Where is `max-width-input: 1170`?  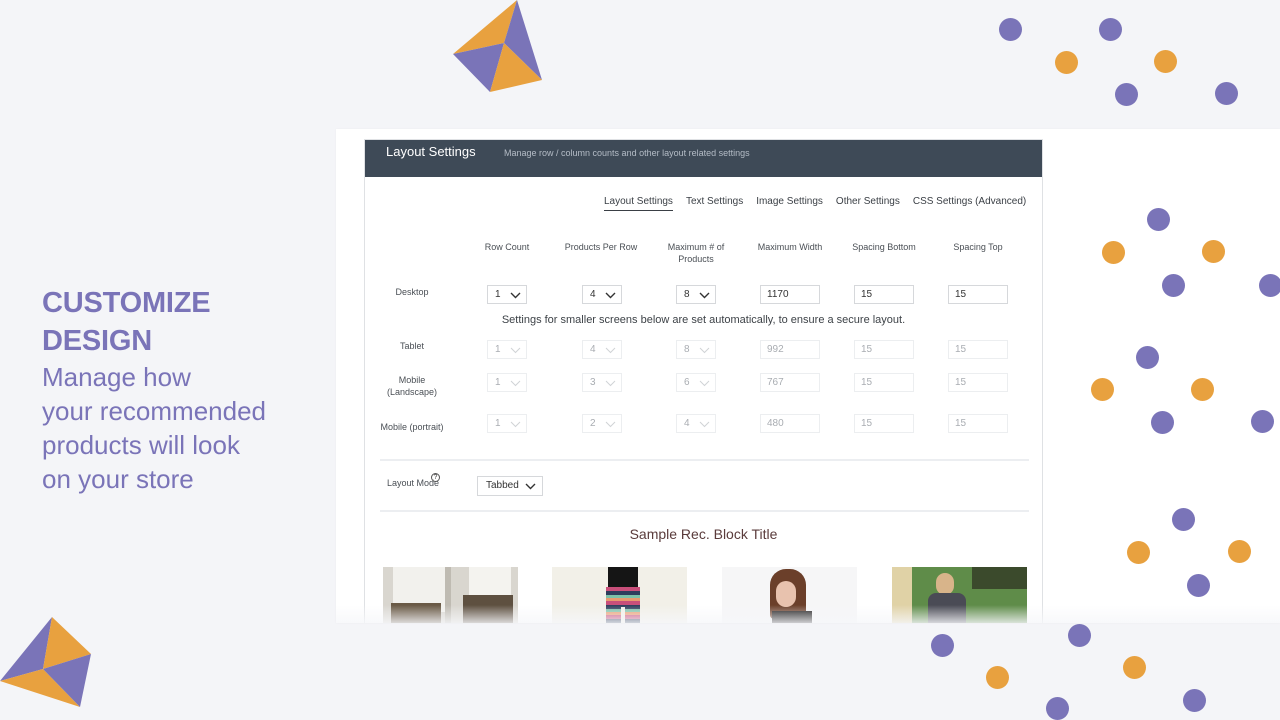 max-width-input: 1170 is located at coordinates (790, 294).